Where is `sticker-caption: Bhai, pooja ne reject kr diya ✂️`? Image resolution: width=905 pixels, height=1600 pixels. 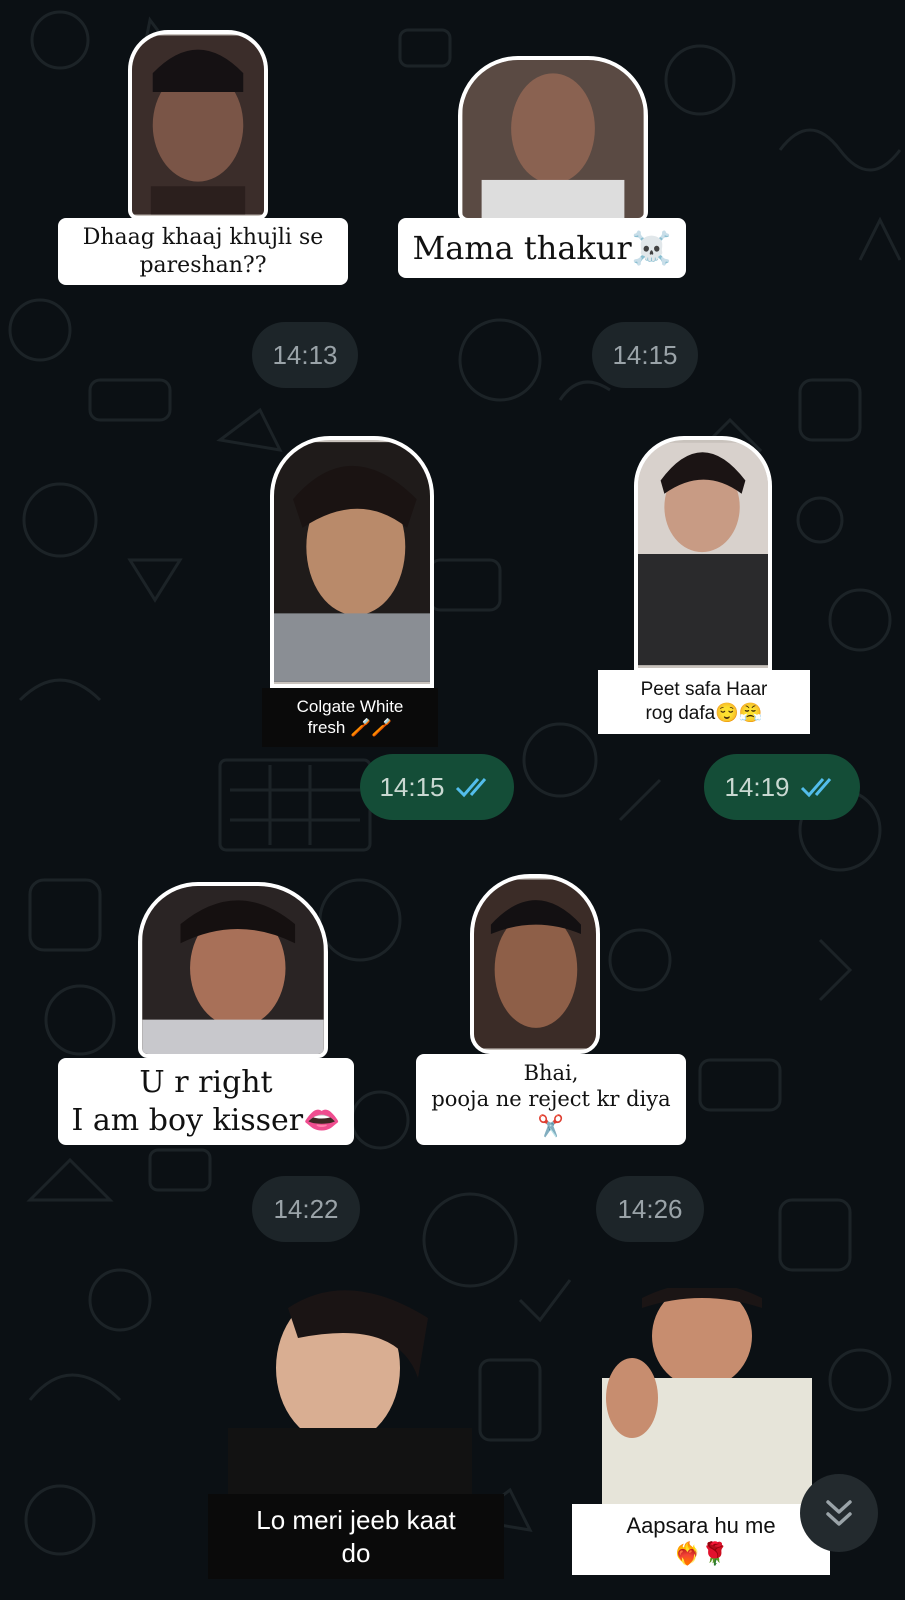 sticker-caption: Bhai, pooja ne reject kr diya ✂️ is located at coordinates (551, 1099).